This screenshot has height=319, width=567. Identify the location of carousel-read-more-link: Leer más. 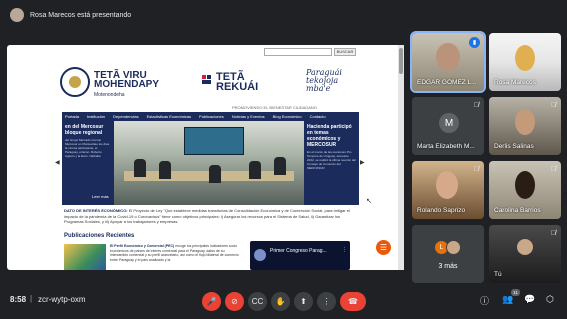
(100, 196).